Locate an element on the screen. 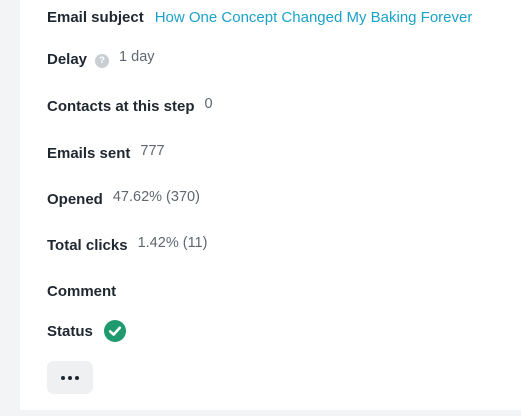 This screenshot has height=416, width=521. total-clicks-row: Total clicks 1.42% (11) is located at coordinates (127, 244).